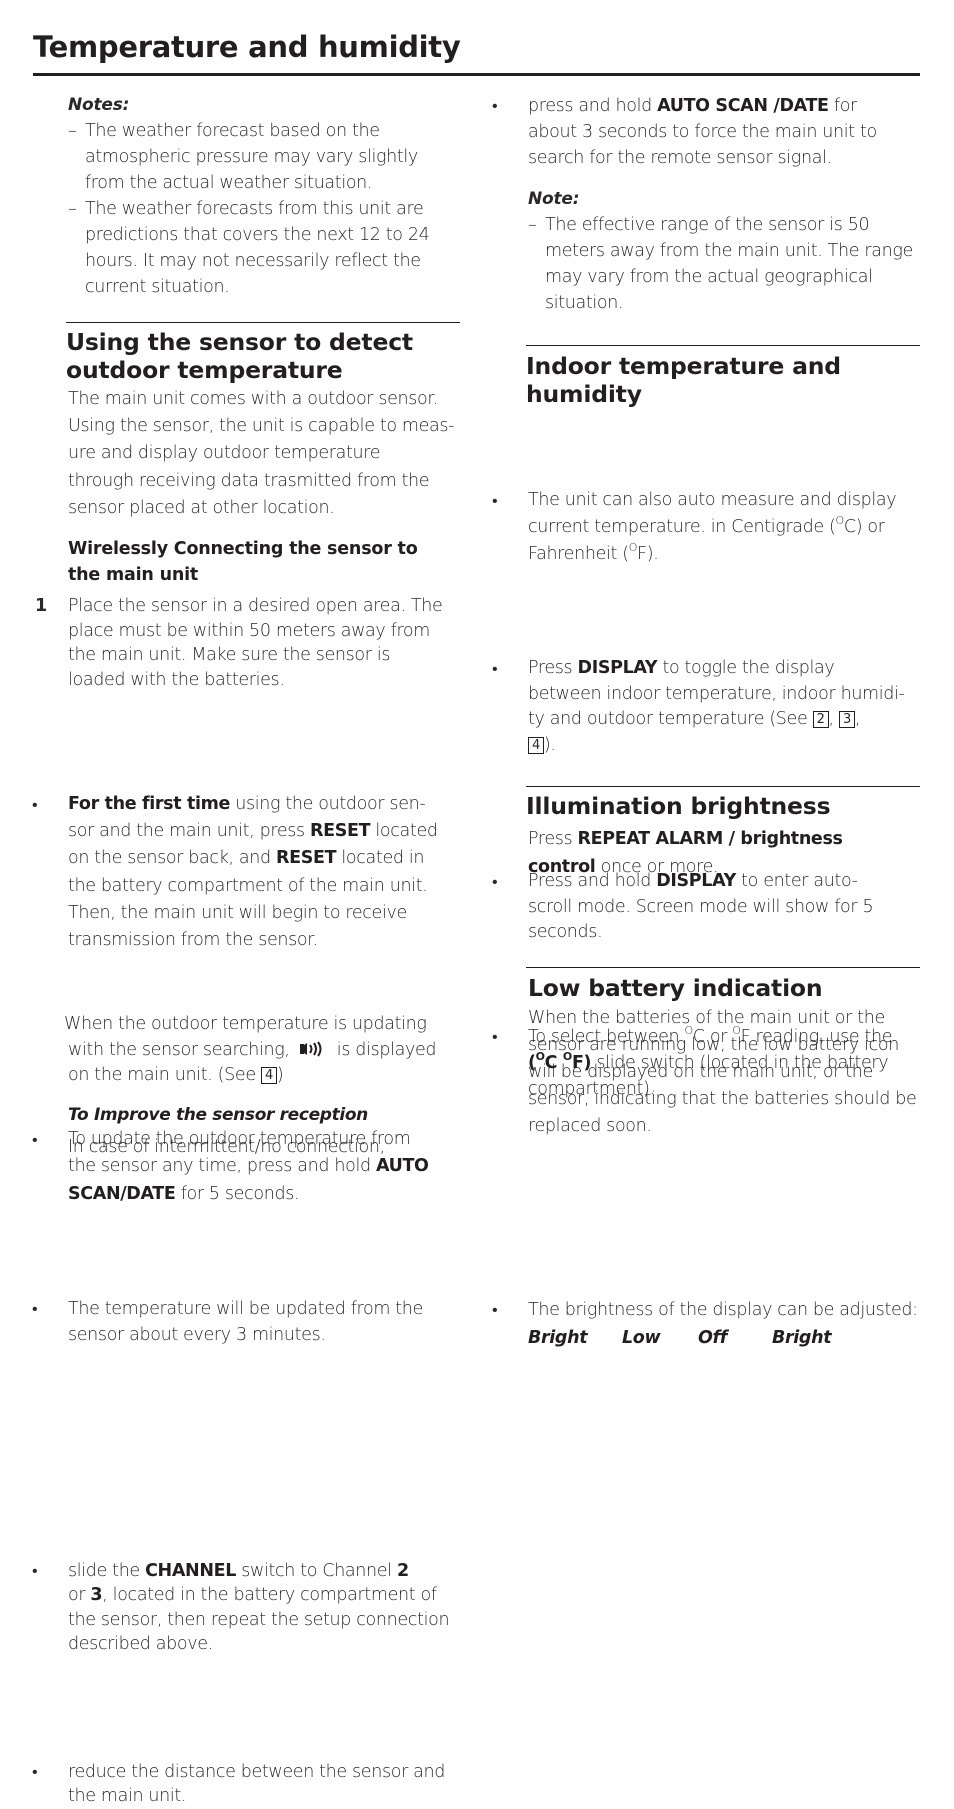 This screenshot has height=1809, width=954. I want to click on intro-line: ure and display outdoor temperature, so click(224, 453).